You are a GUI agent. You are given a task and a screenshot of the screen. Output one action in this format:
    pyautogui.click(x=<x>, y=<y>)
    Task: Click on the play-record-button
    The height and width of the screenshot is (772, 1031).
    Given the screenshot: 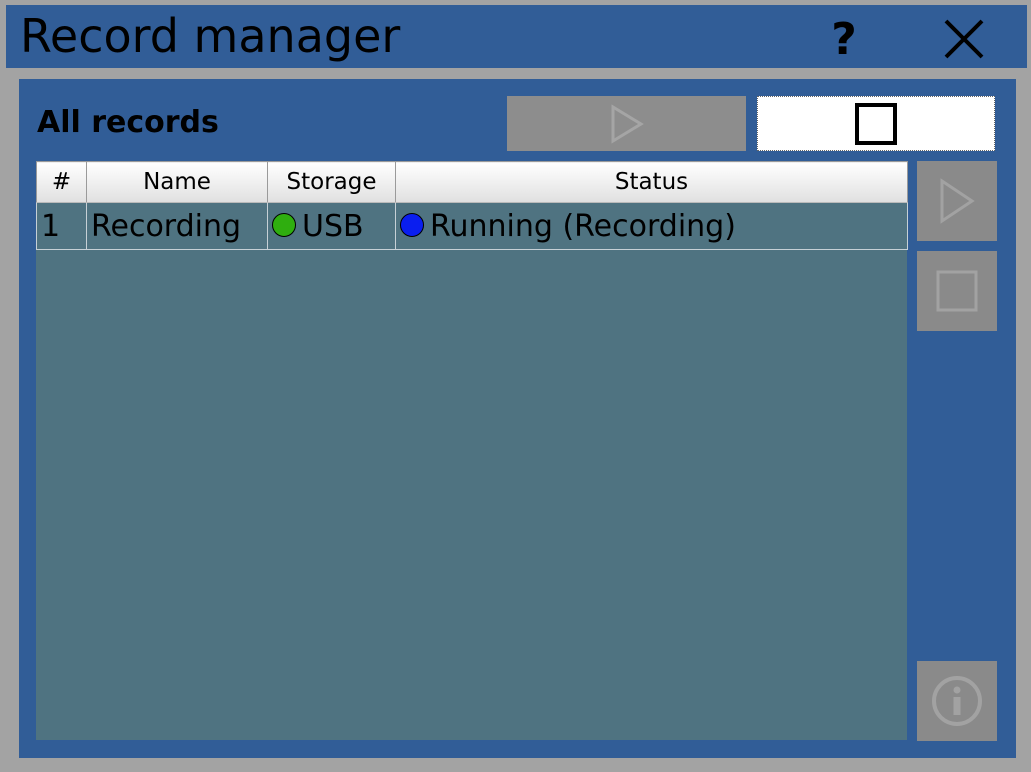 What is the action you would take?
    pyautogui.click(x=957, y=201)
    